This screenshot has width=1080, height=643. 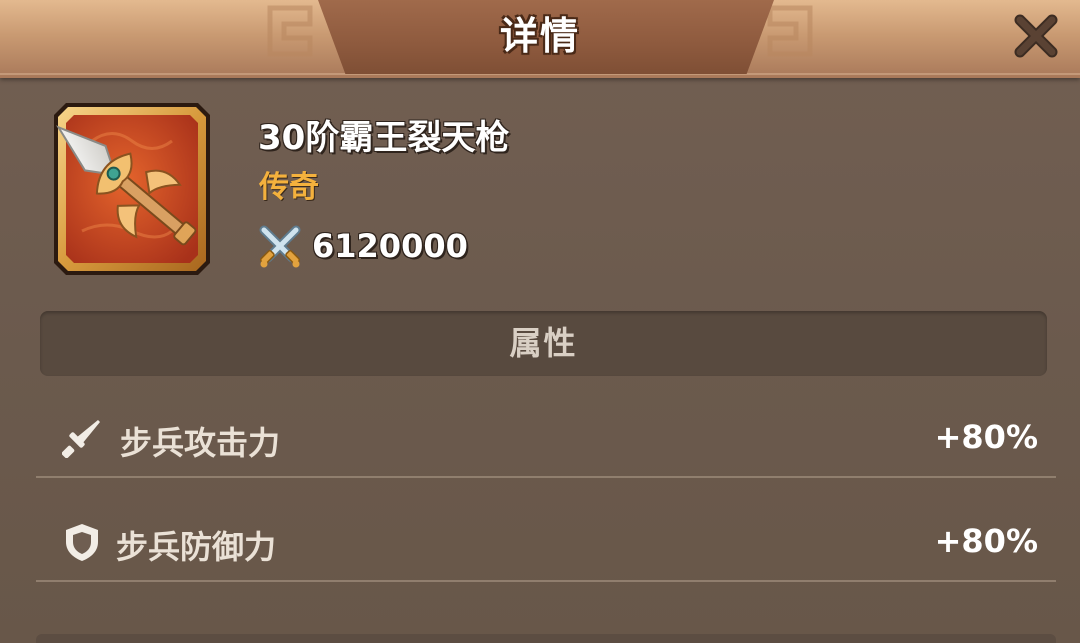 What do you see at coordinates (196, 547) in the screenshot?
I see `attribute-name: 步兵防御力` at bounding box center [196, 547].